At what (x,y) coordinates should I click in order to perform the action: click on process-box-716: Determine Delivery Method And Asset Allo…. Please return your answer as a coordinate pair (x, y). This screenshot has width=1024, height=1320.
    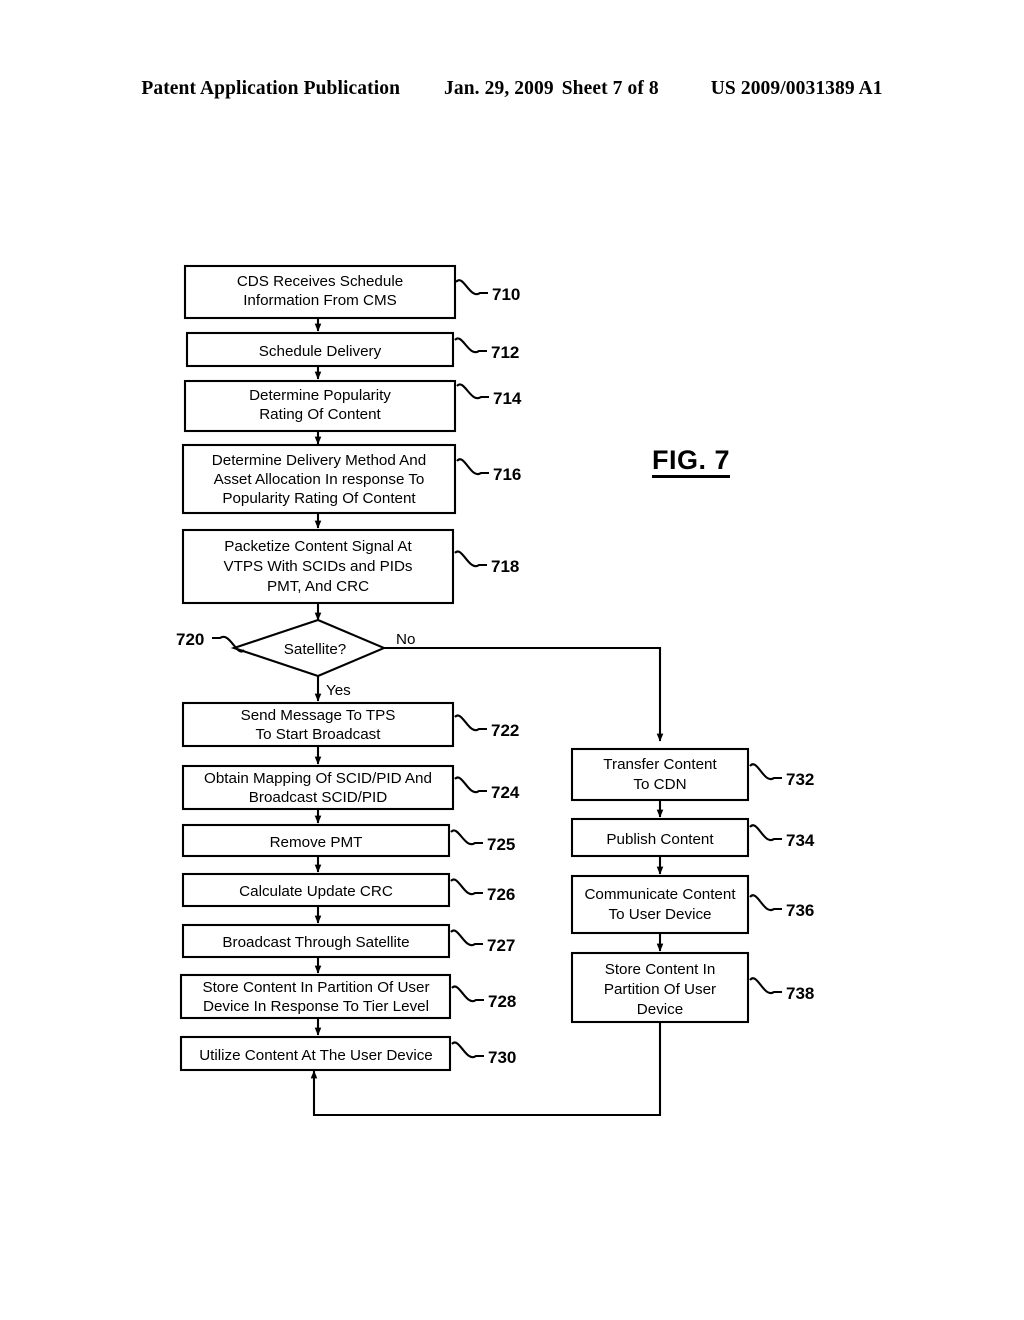
    Looking at the image, I should click on (319, 479).